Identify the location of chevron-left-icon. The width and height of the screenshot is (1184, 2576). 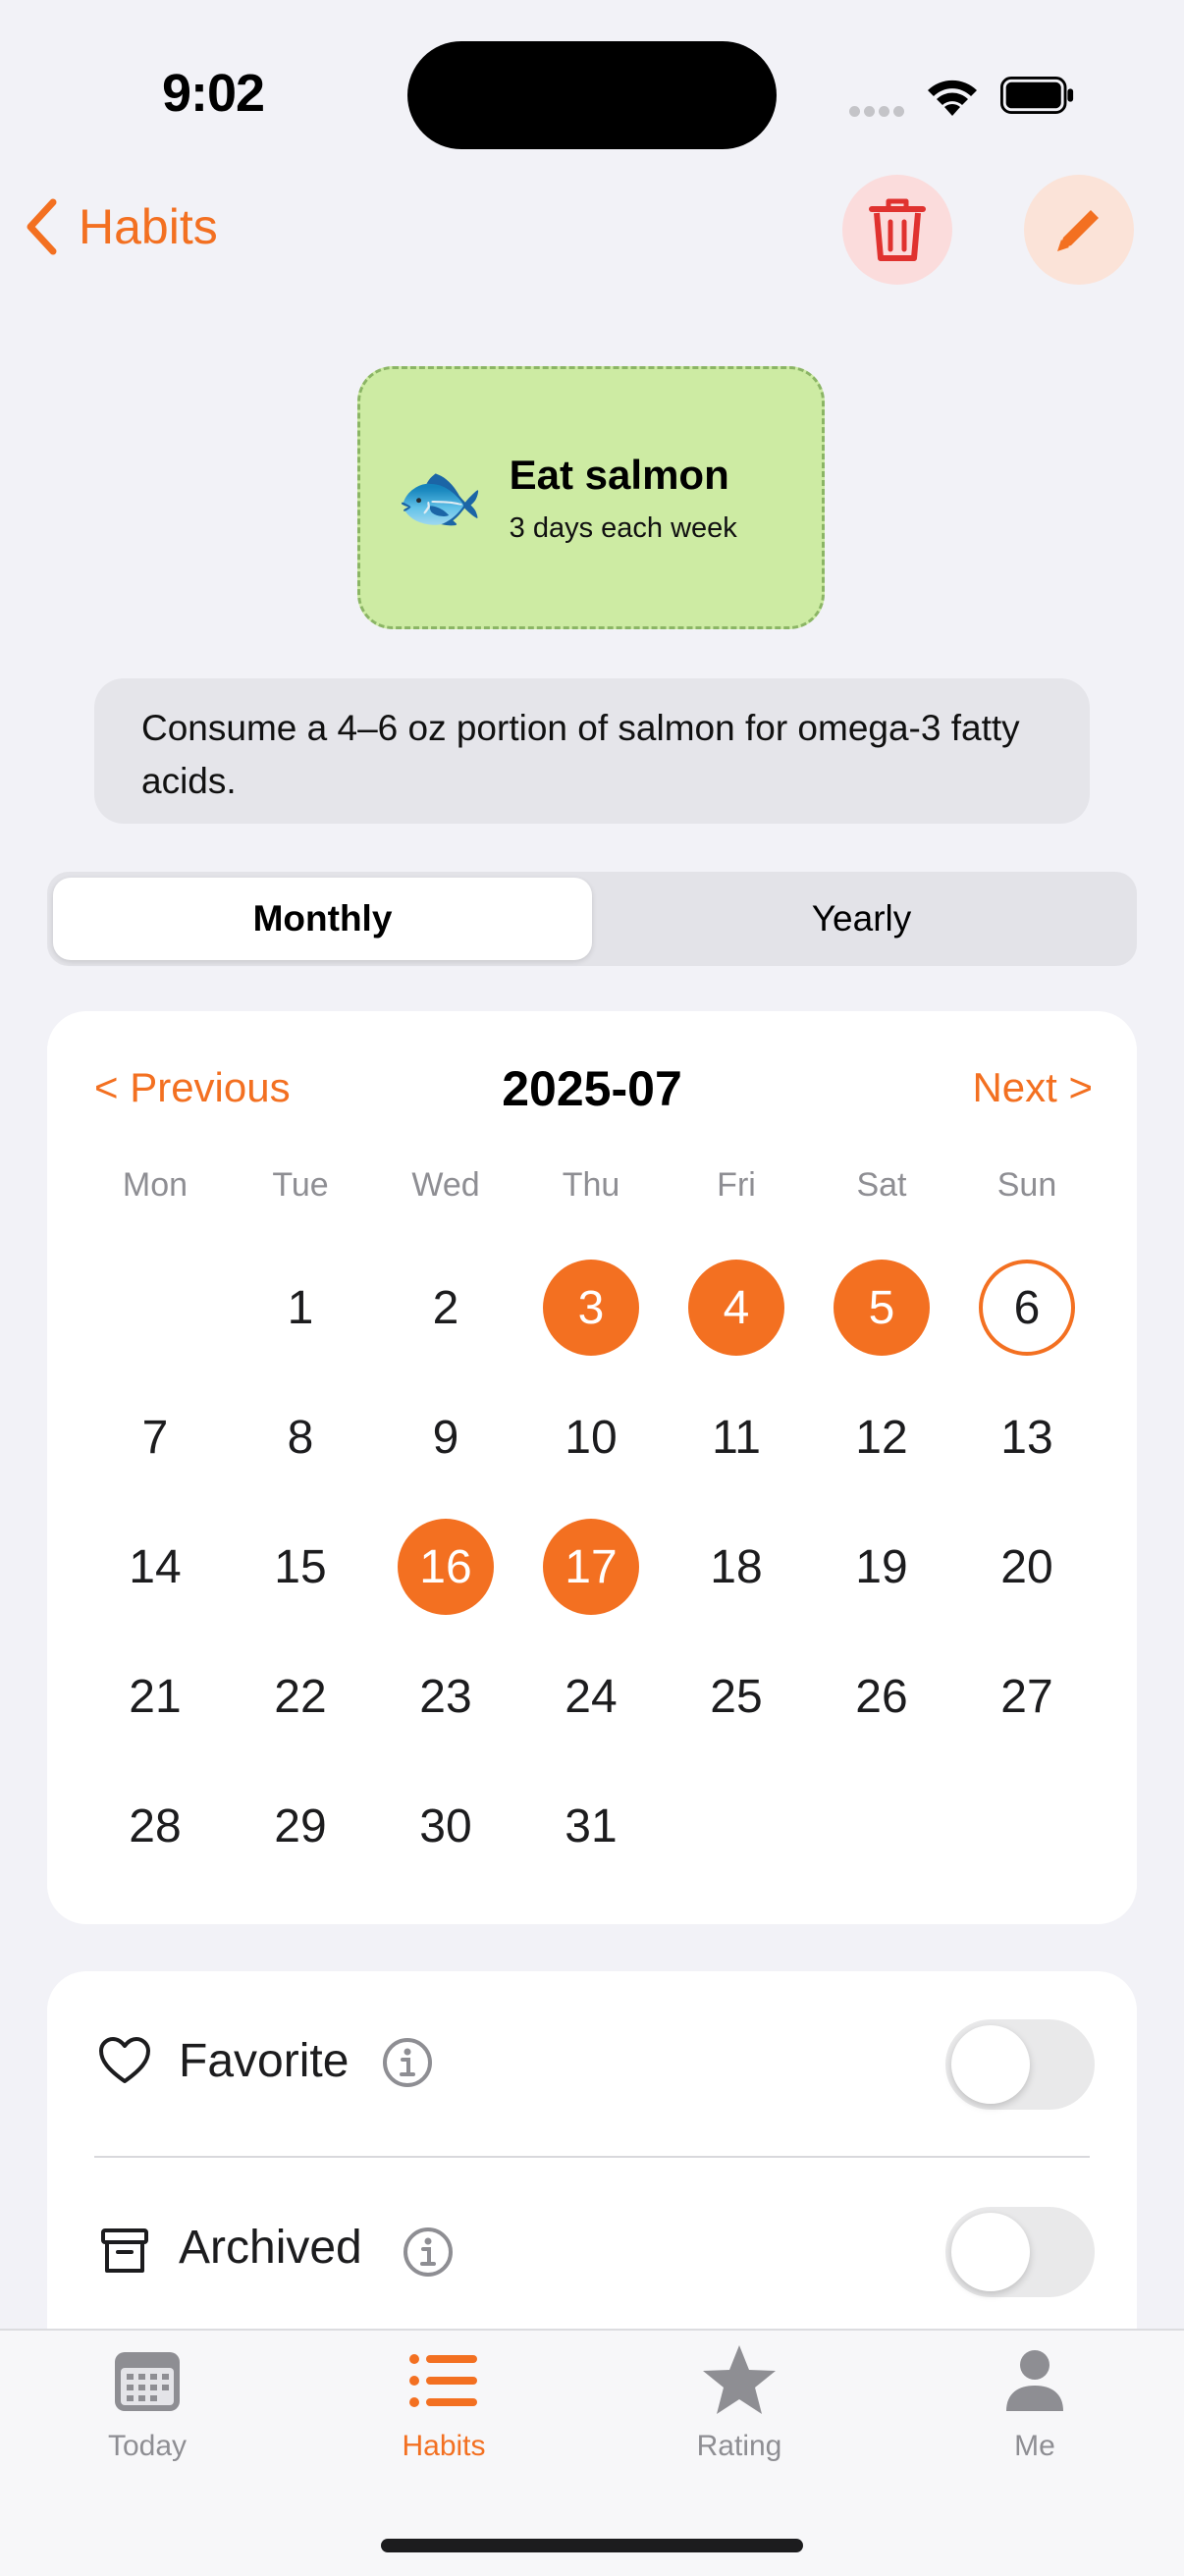
(42, 226).